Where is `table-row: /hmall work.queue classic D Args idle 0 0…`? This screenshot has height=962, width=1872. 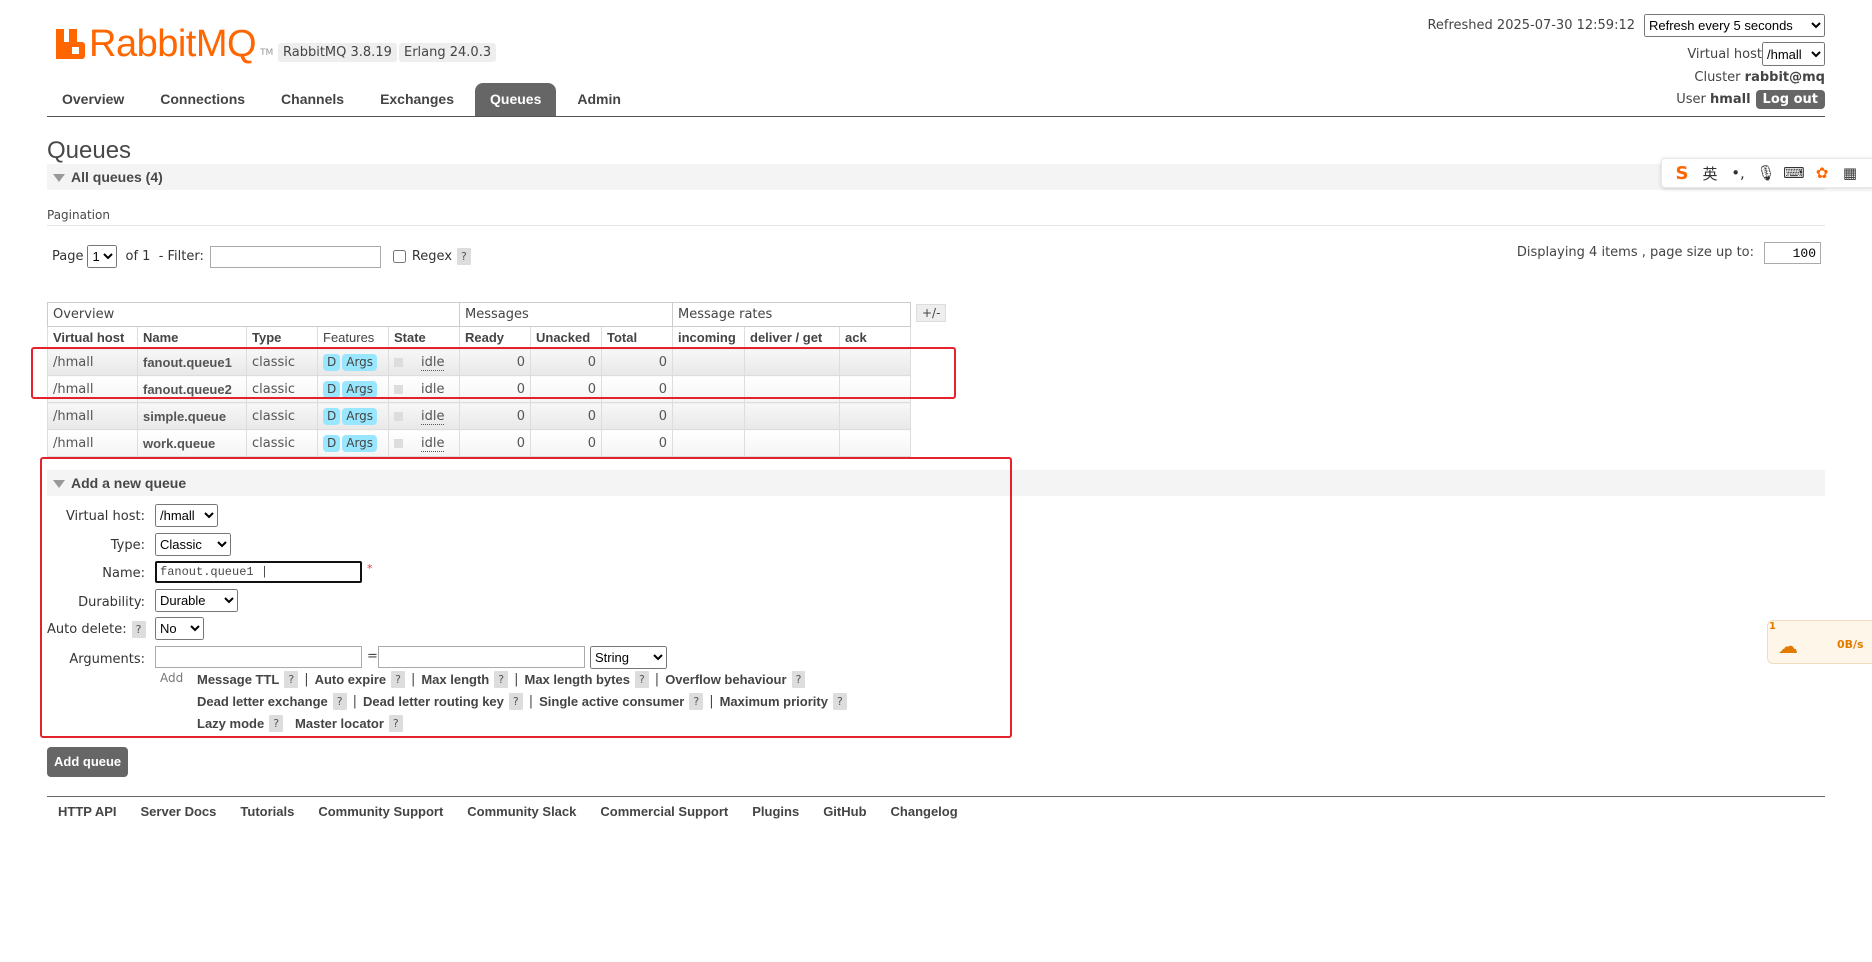
table-row: /hmall work.queue classic D Args idle 0 0… is located at coordinates (479, 443).